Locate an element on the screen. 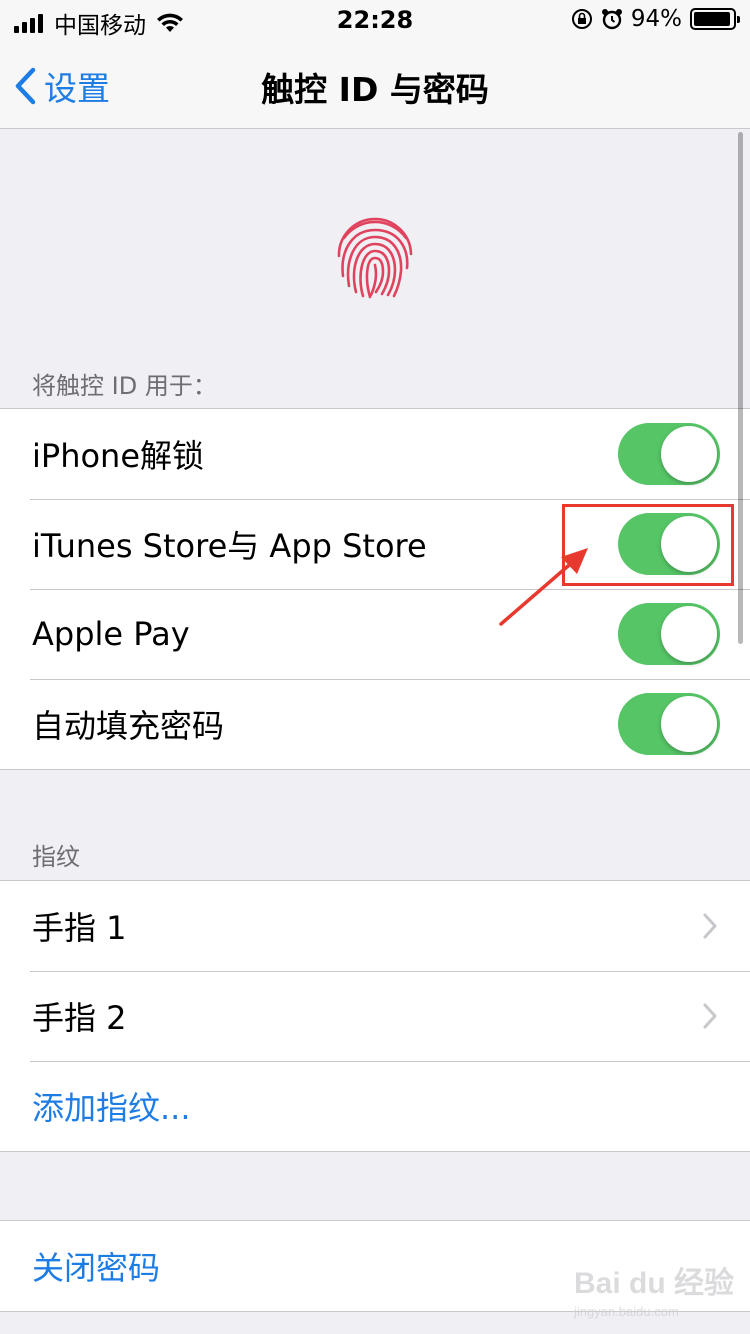 The image size is (750, 1334). row-label: iPhone解锁 is located at coordinates (118, 456).